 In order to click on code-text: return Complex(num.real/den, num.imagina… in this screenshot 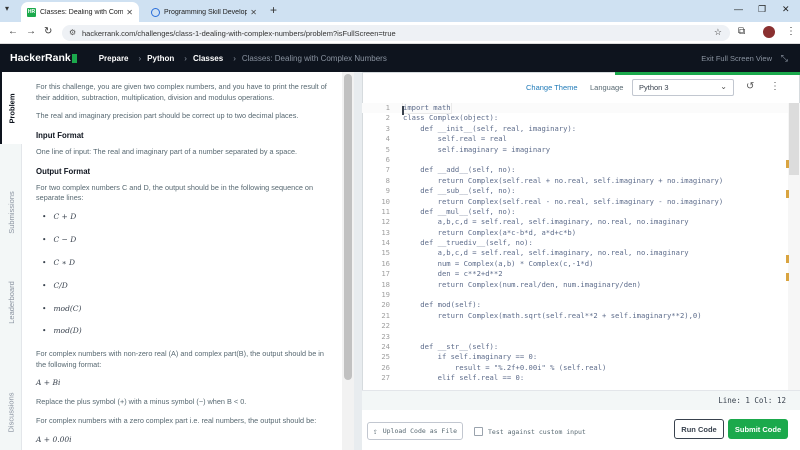, I will do `click(522, 284)`.